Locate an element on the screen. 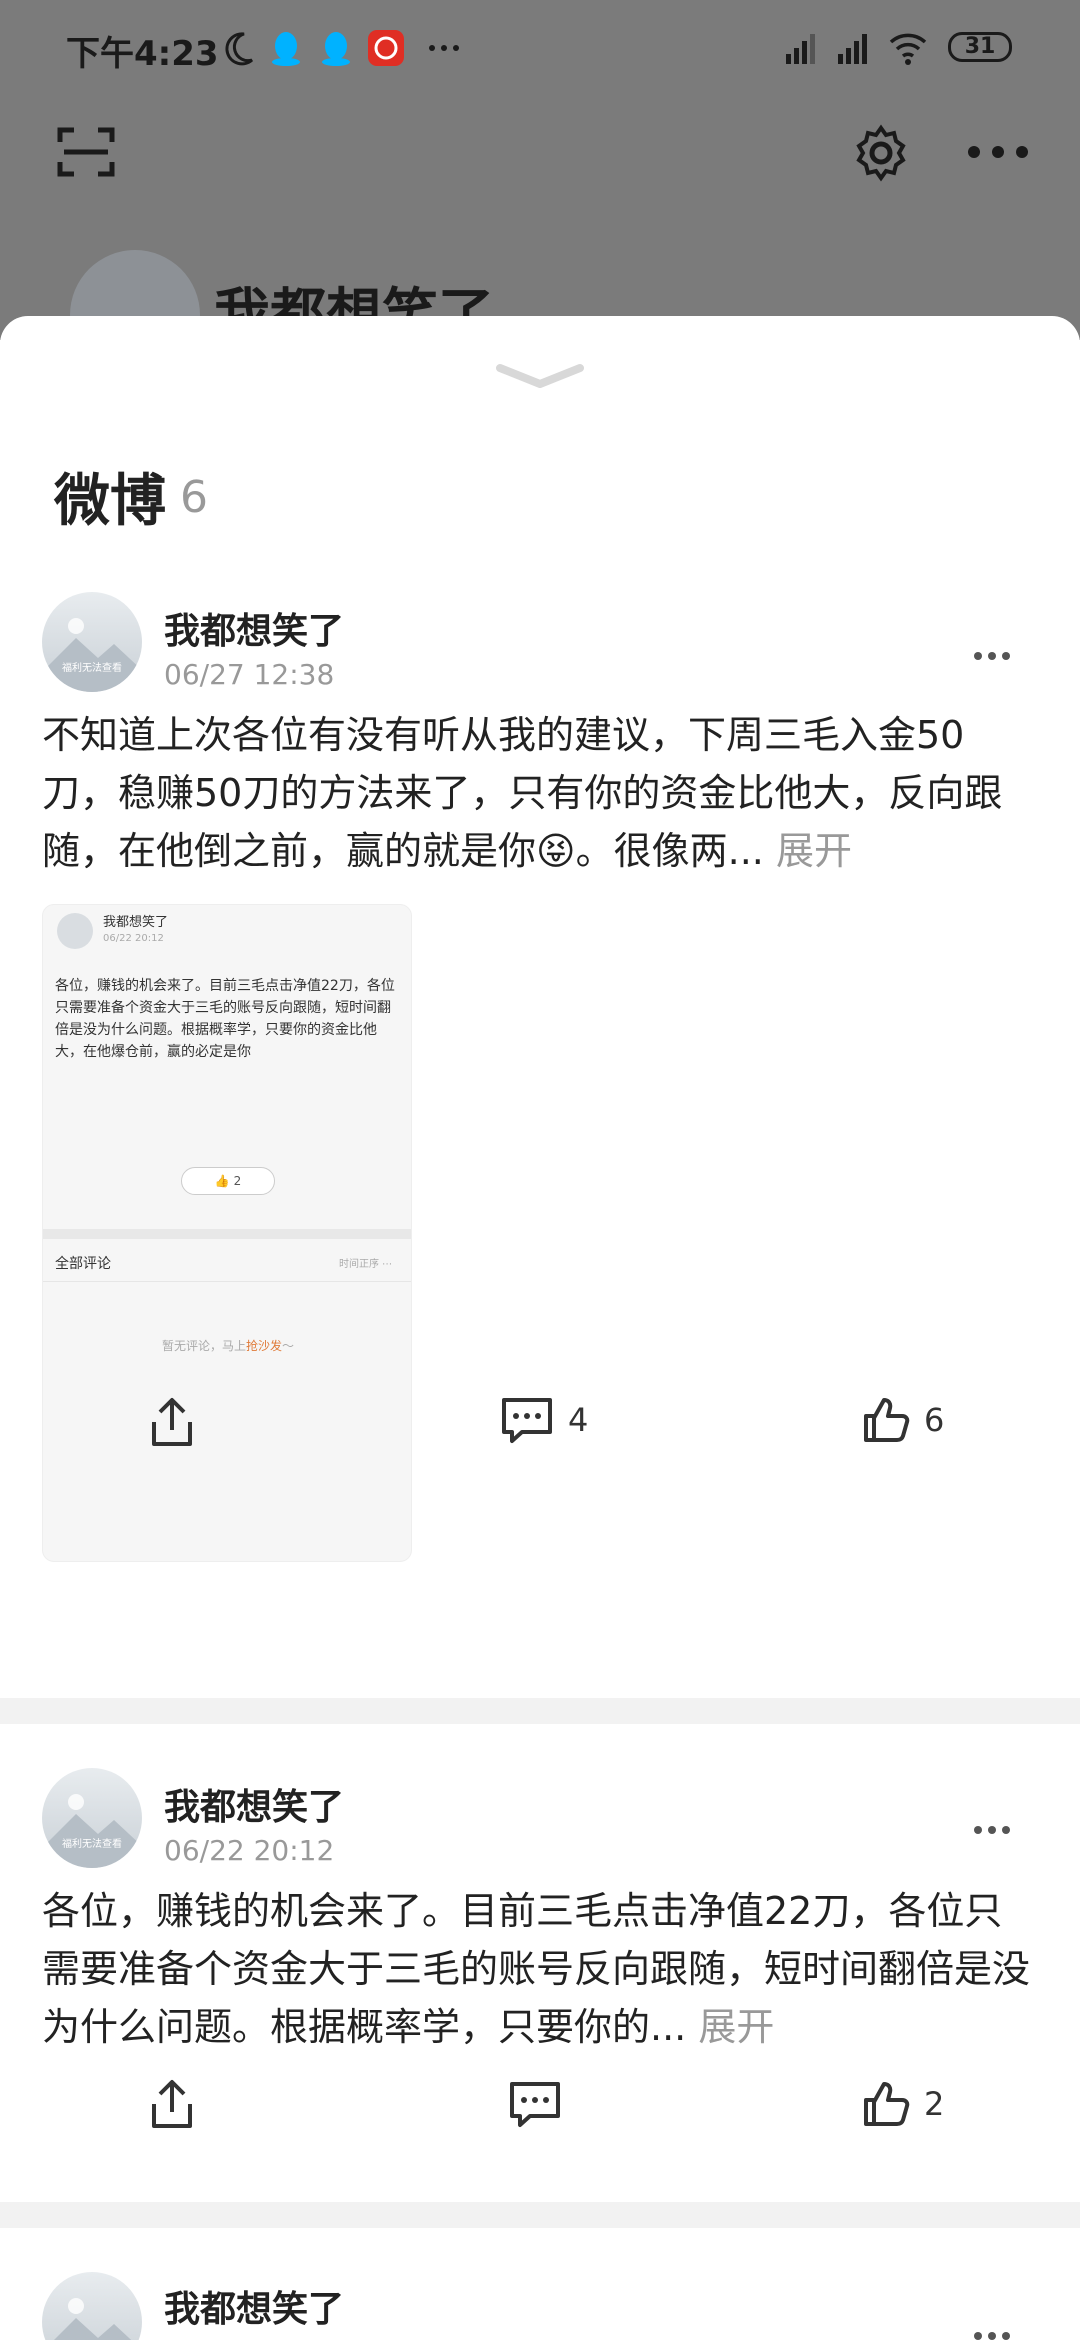  signal-icon is located at coordinates (852, 49).